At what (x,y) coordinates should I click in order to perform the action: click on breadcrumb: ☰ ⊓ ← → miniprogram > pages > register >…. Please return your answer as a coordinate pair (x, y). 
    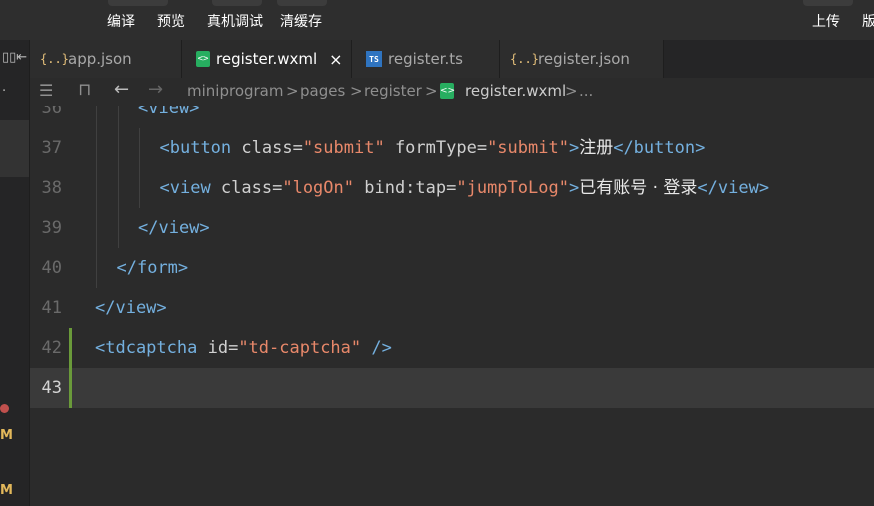
    Looking at the image, I should click on (452, 92).